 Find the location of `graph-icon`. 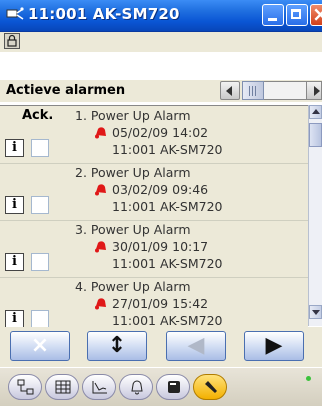

graph-icon is located at coordinates (99, 387).